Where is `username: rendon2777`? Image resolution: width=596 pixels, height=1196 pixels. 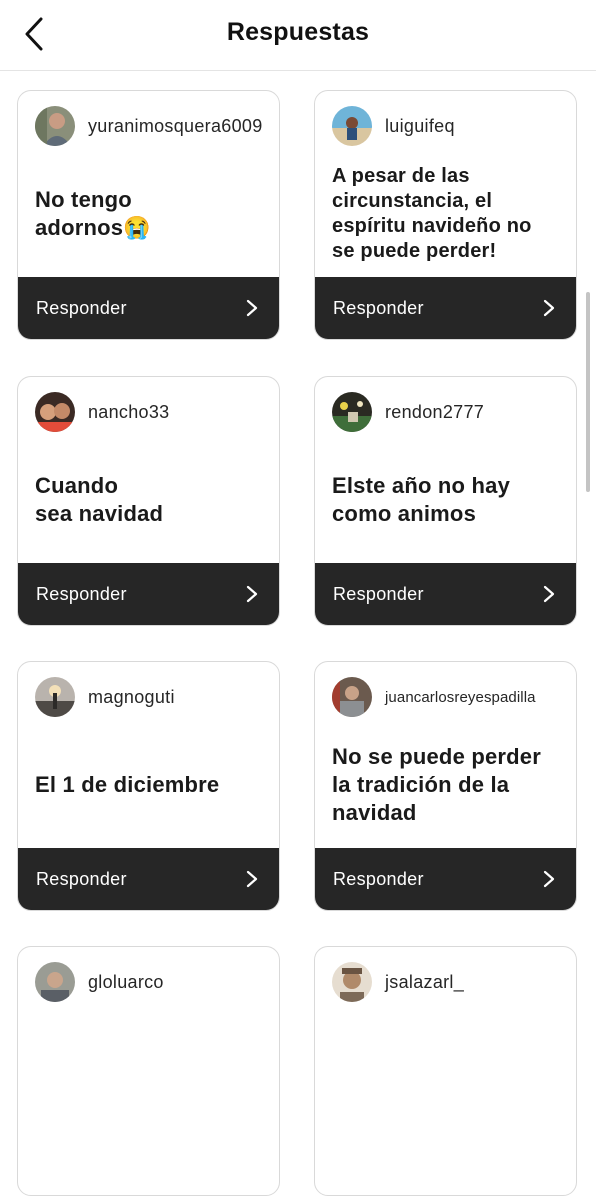
username: rendon2777 is located at coordinates (434, 412).